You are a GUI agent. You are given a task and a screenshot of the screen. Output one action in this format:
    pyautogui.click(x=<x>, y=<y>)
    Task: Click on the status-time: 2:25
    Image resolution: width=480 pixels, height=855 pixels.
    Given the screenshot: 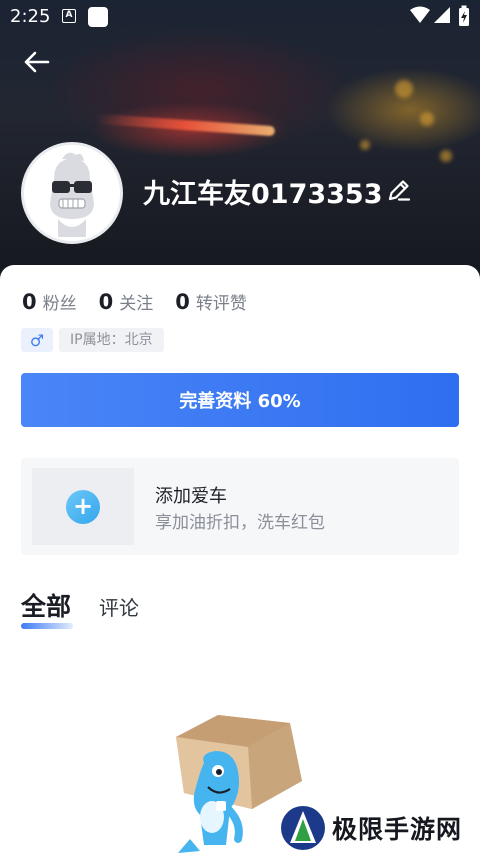 What is the action you would take?
    pyautogui.click(x=30, y=16)
    